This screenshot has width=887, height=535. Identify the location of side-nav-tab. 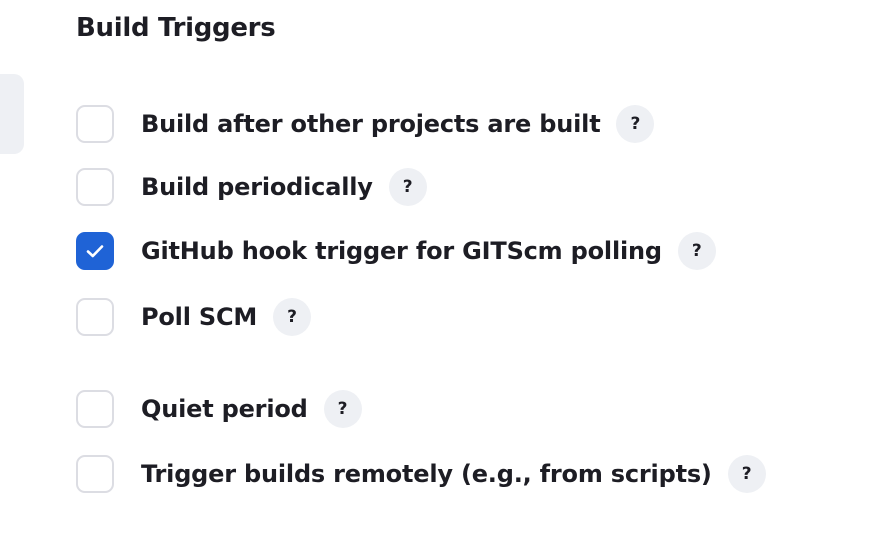
(12, 114).